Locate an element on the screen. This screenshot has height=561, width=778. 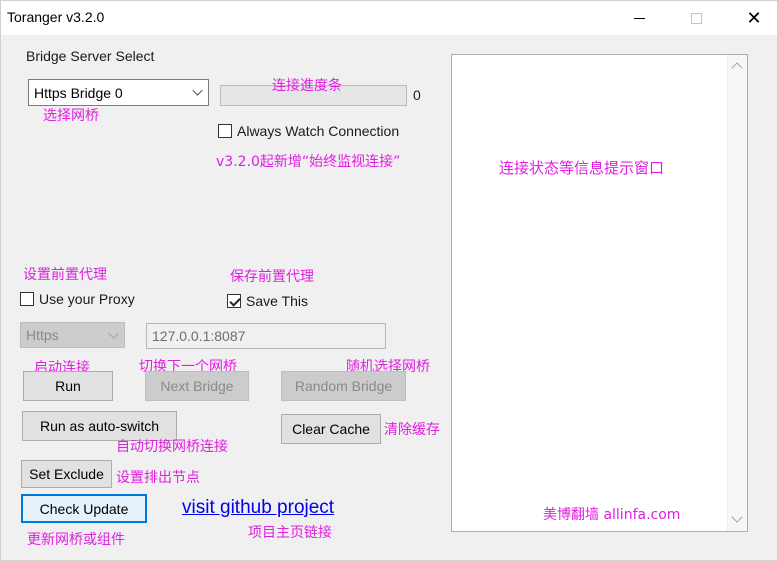
random-bridge-label: Random Bridge is located at coordinates (343, 386).